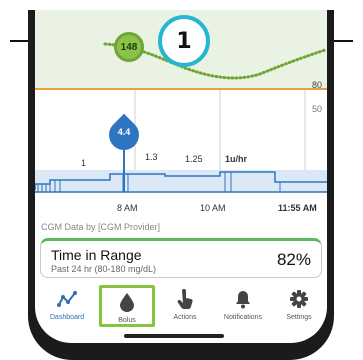 The height and width of the screenshot is (360, 363). What do you see at coordinates (127, 208) in the screenshot?
I see `time-label: 8 AM` at bounding box center [127, 208].